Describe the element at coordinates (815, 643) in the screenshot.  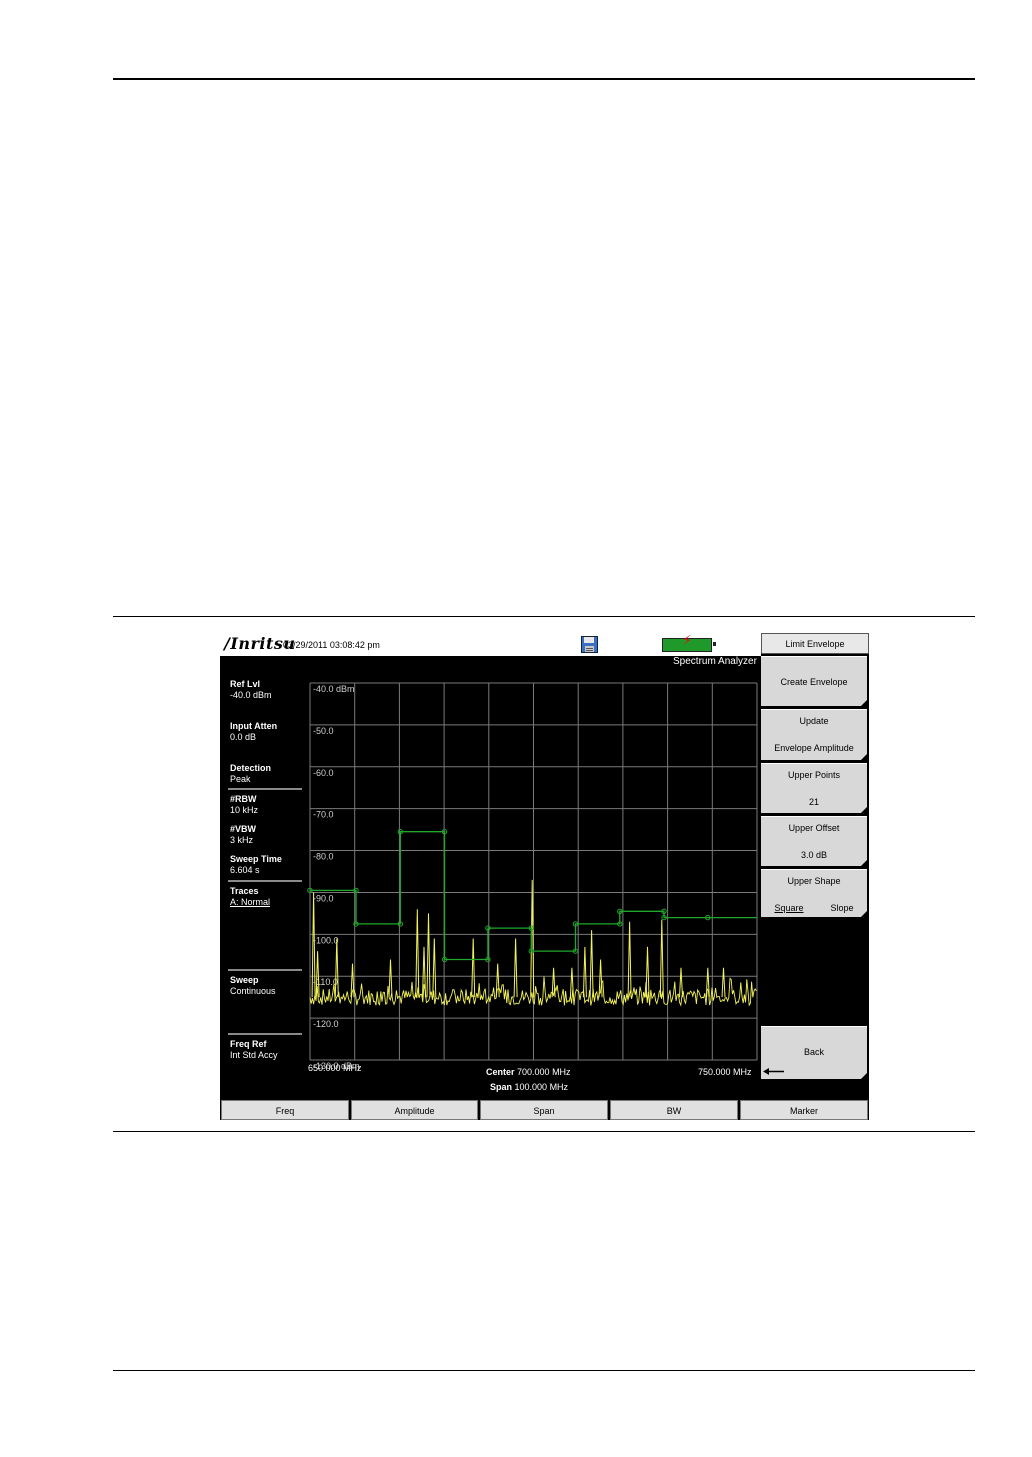
I see `softkey-menu-title: Limit Envelope` at that location.